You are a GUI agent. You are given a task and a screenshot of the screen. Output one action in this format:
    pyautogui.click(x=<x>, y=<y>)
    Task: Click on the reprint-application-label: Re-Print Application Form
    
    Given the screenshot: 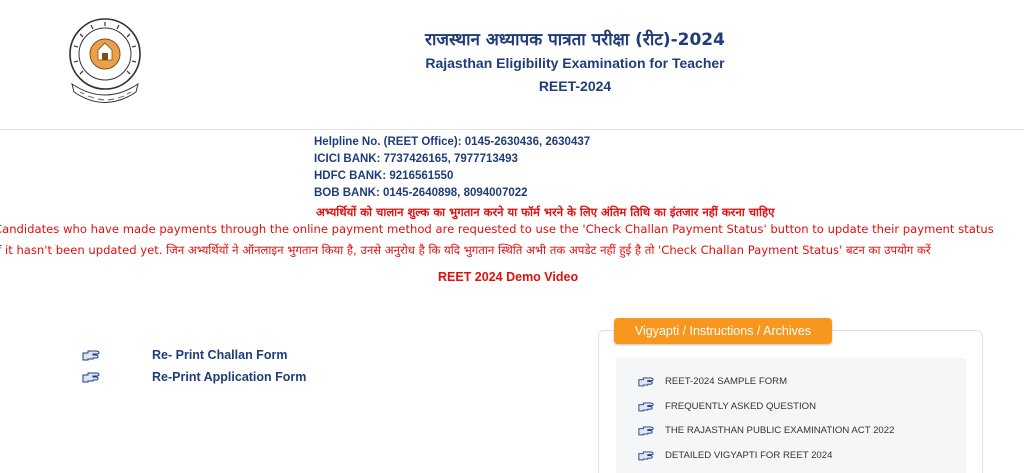 What is the action you would take?
    pyautogui.click(x=229, y=377)
    